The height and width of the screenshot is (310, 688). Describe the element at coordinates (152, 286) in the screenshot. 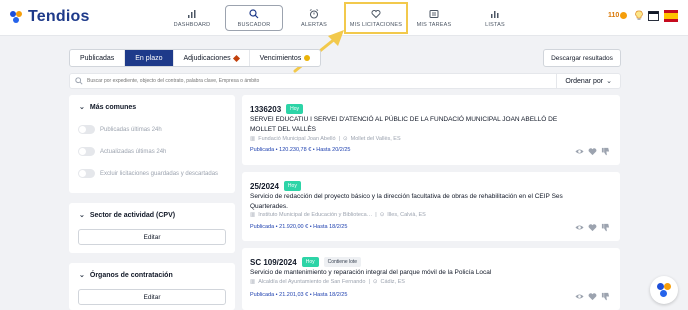

I see `filter-panel-organos: ⌄ Órganos de contratación Editar` at that location.